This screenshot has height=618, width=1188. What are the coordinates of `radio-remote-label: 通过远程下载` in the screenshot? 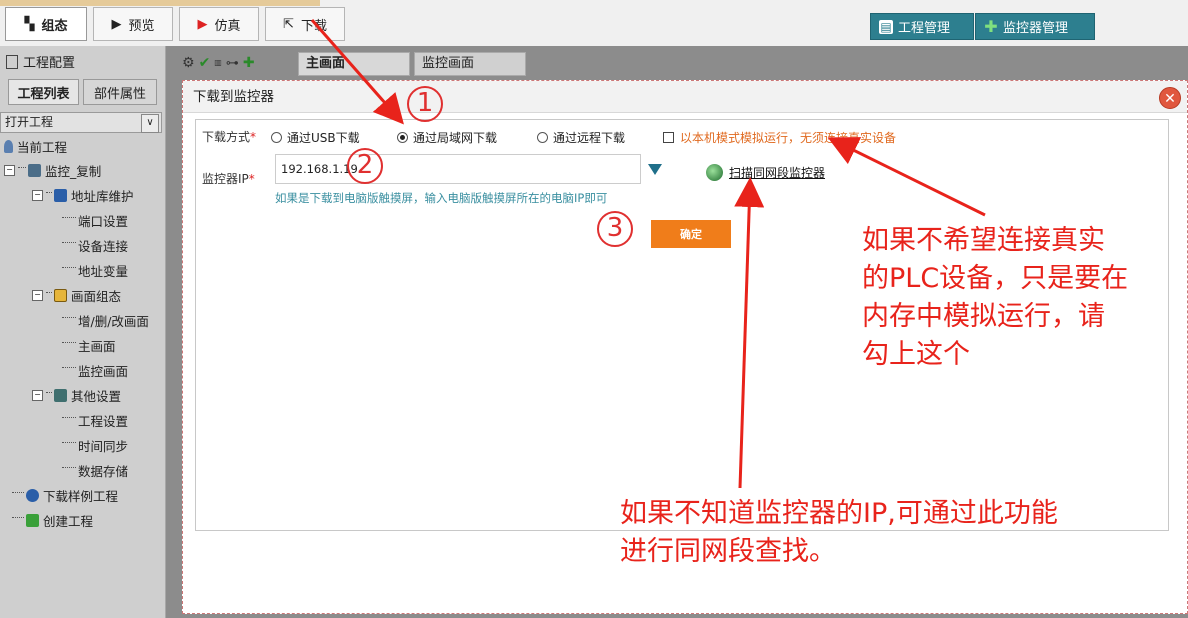 It's located at (589, 138).